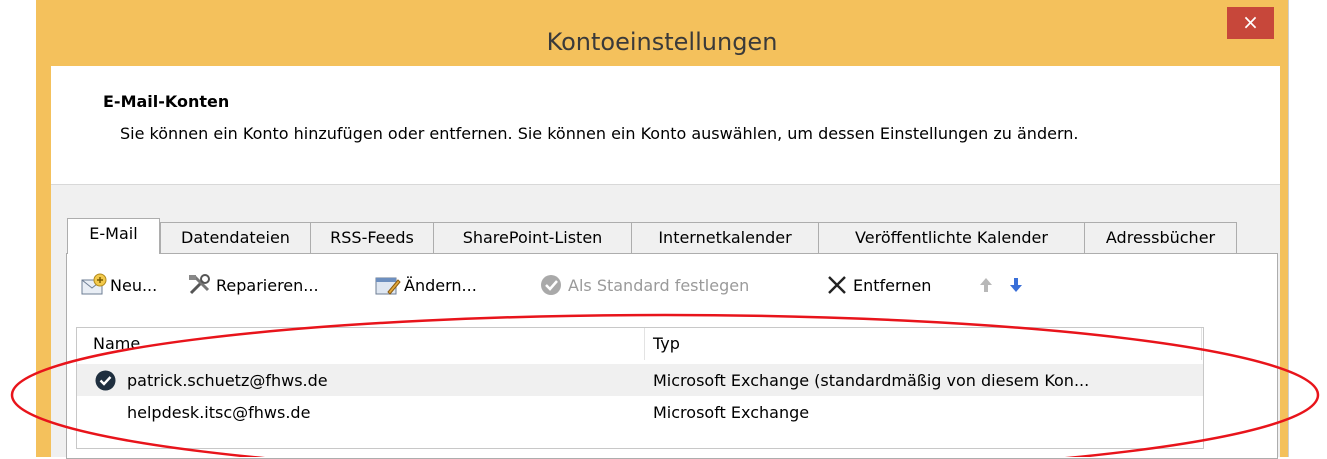 The height and width of the screenshot is (459, 1327). I want to click on tab-published-calendars: Veröffentlichte Kalender, so click(951, 237).